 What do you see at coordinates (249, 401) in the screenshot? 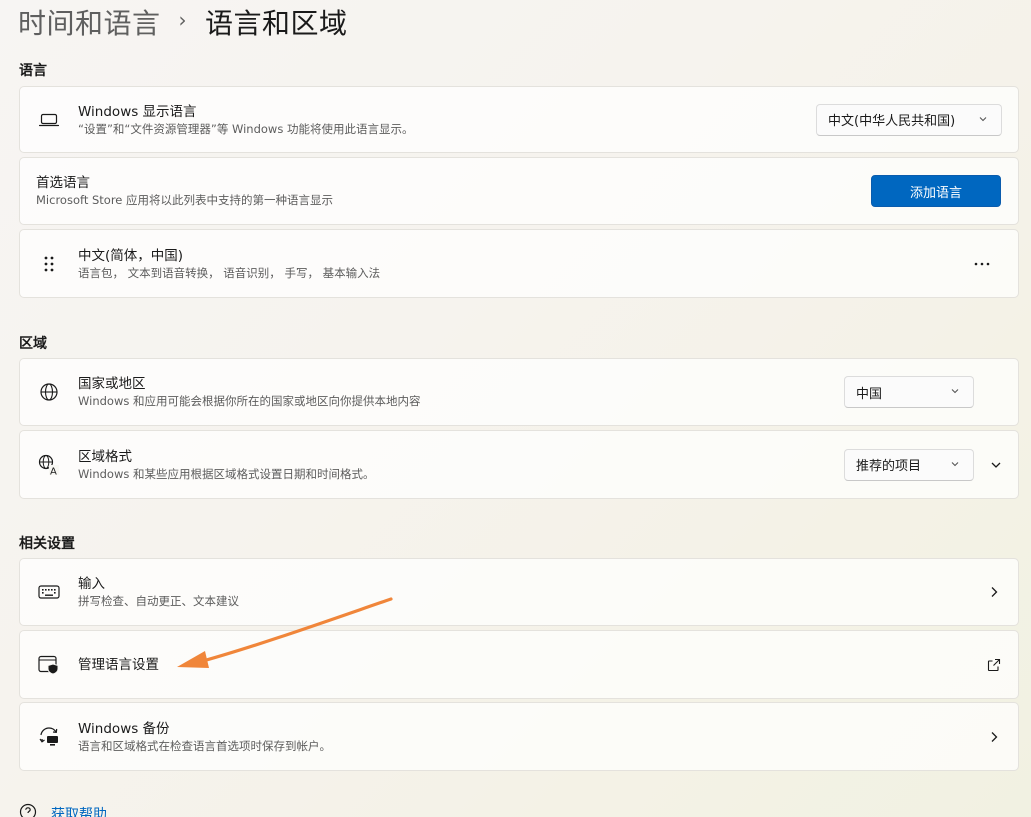
I see `country-desc: Windows 和应用可能会根据你所在的国家或地区向你提供本地内容` at bounding box center [249, 401].